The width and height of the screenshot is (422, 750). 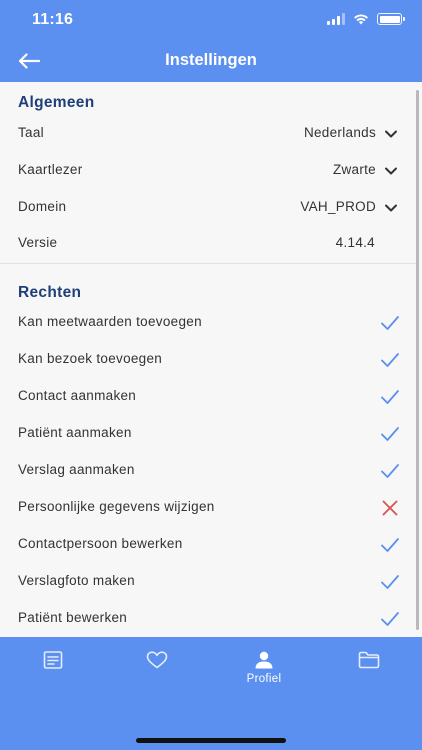 What do you see at coordinates (53, 19) in the screenshot?
I see `status-time: 11:16` at bounding box center [53, 19].